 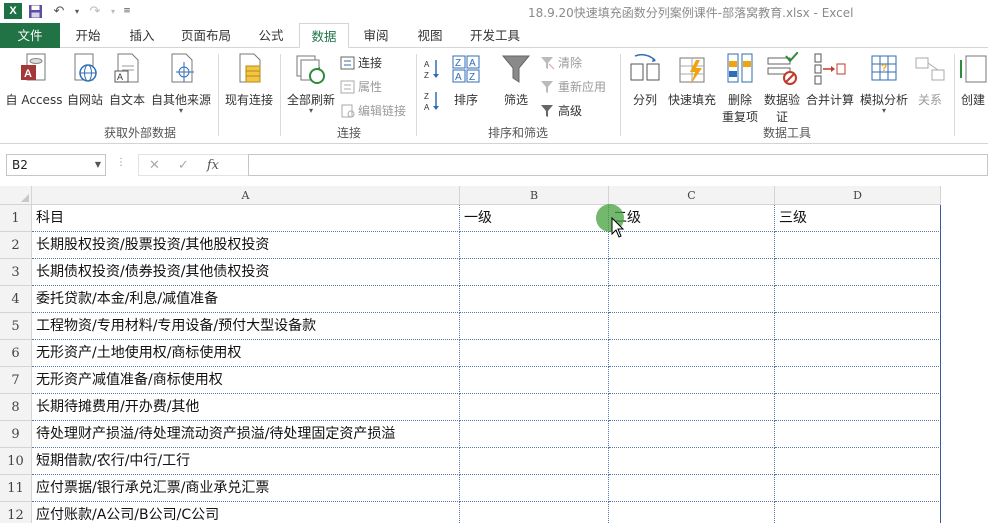 I want to click on from-access-button: A 自 Access, so click(x=34, y=80).